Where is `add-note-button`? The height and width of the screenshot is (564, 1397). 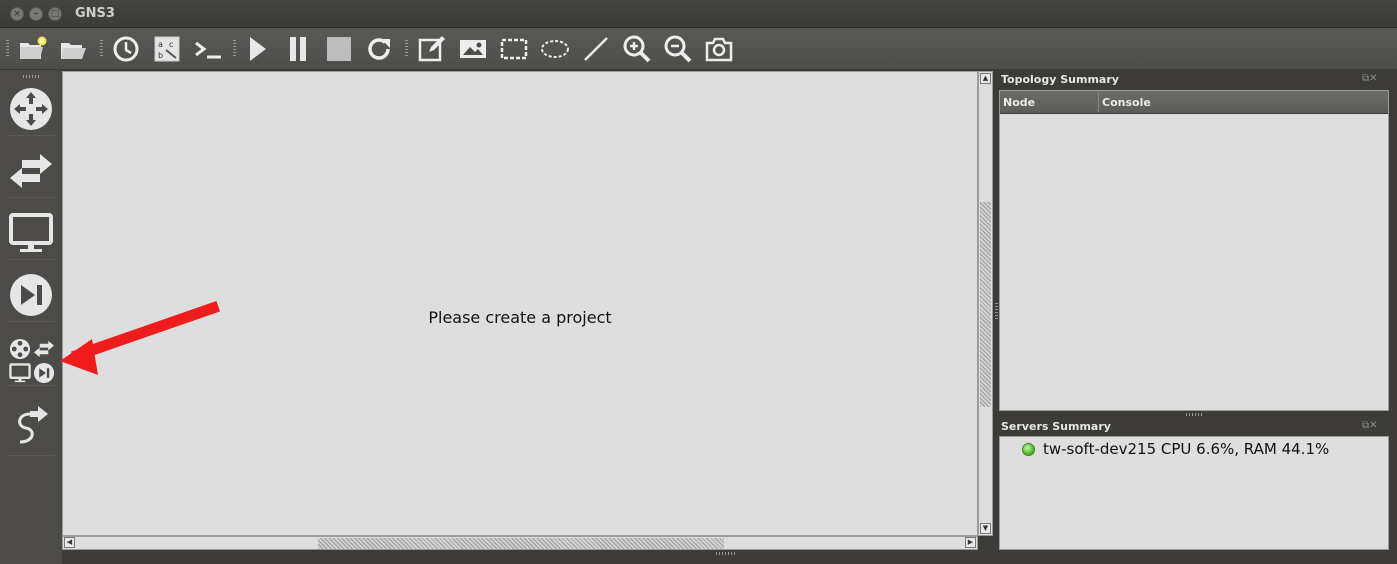
add-note-button is located at coordinates (432, 49).